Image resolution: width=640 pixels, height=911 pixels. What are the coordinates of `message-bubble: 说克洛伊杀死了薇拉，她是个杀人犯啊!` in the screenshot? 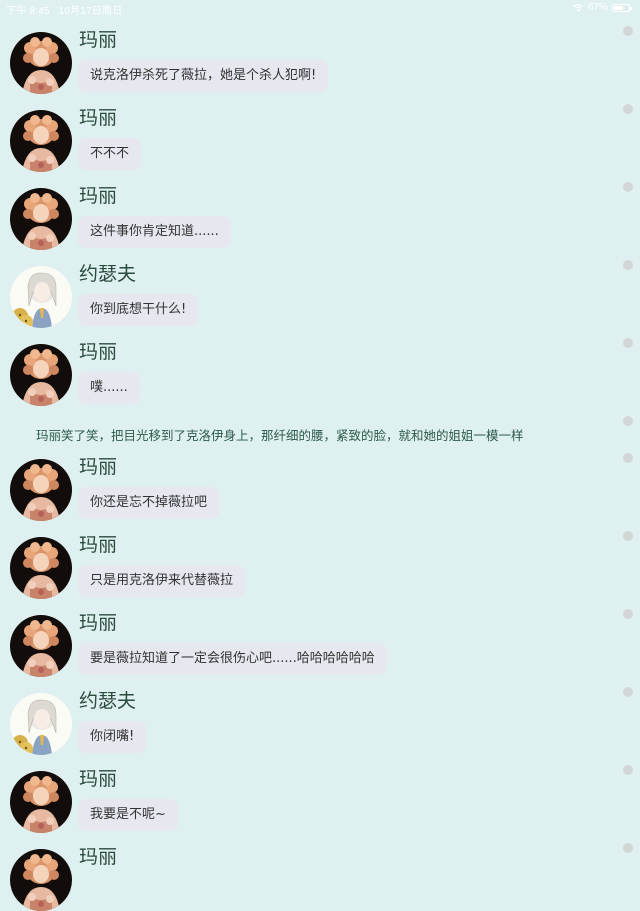 It's located at (203, 76).